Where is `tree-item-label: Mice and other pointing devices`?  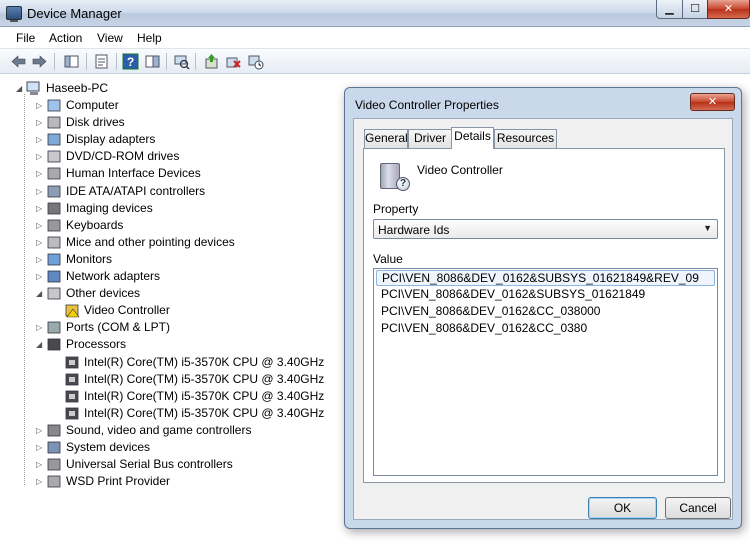 tree-item-label: Mice and other pointing devices is located at coordinates (150, 241).